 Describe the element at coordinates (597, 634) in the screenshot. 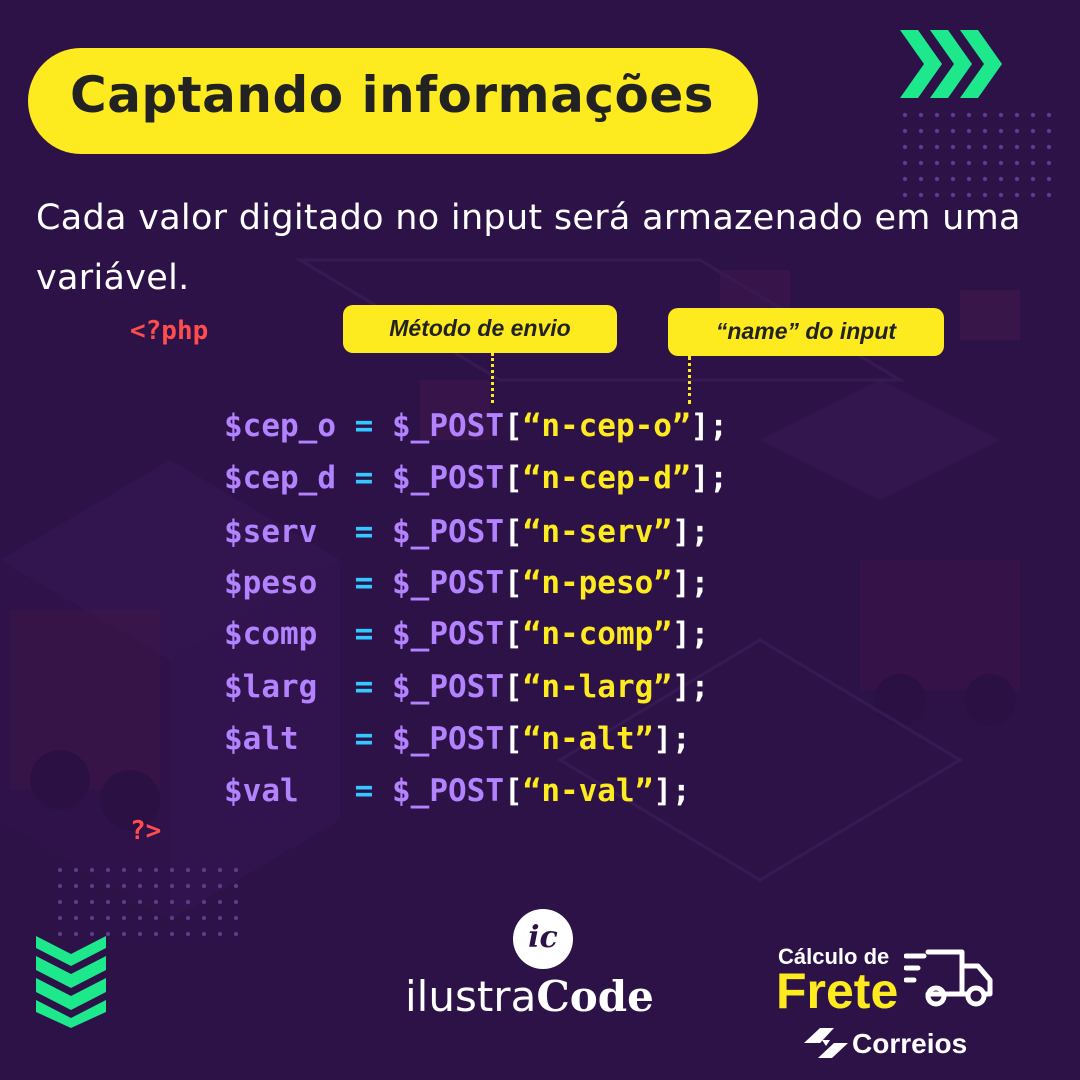

I see `code-input-name: “n-comp”` at that location.